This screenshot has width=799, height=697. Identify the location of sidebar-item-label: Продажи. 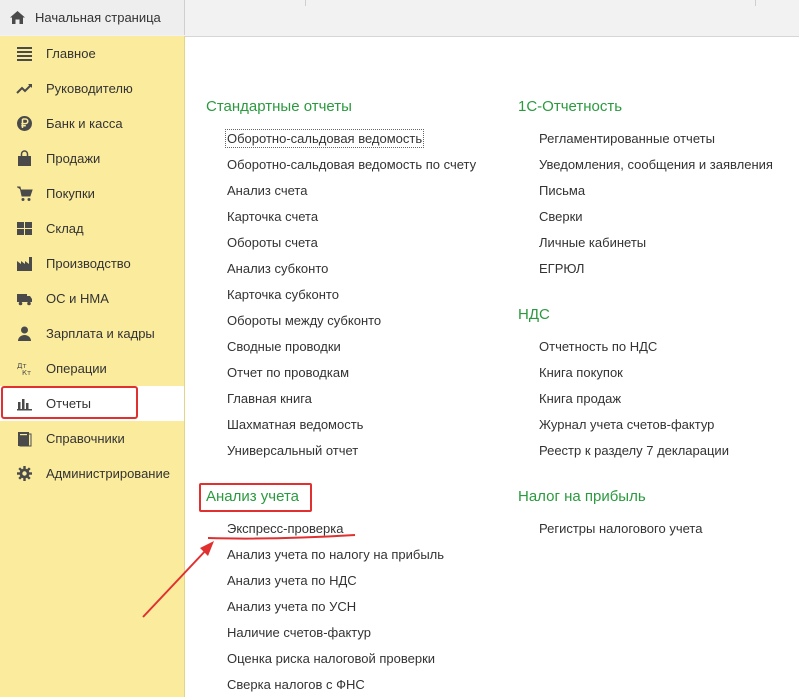
(73, 158).